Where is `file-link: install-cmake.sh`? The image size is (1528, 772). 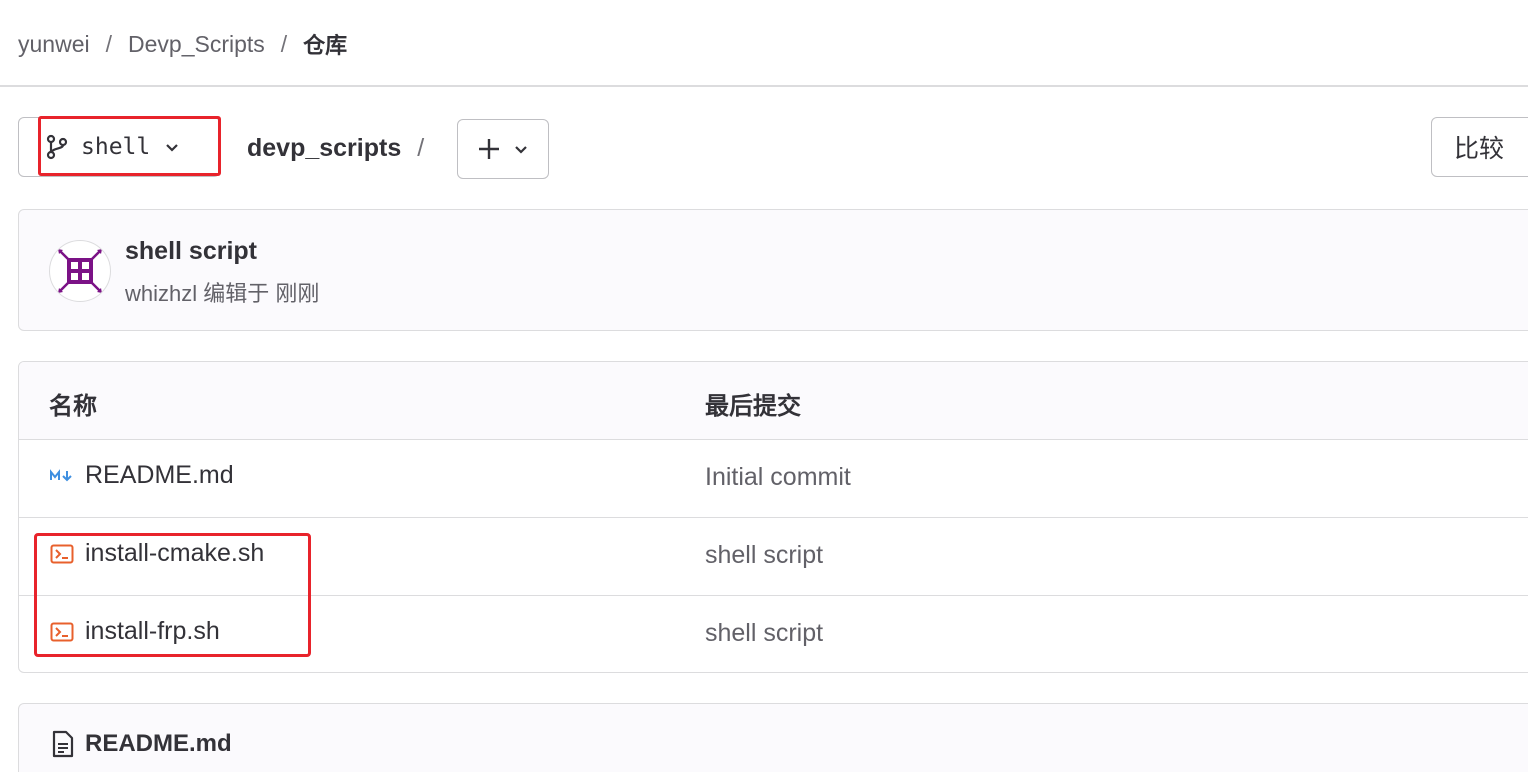
file-link: install-cmake.sh is located at coordinates (174, 553).